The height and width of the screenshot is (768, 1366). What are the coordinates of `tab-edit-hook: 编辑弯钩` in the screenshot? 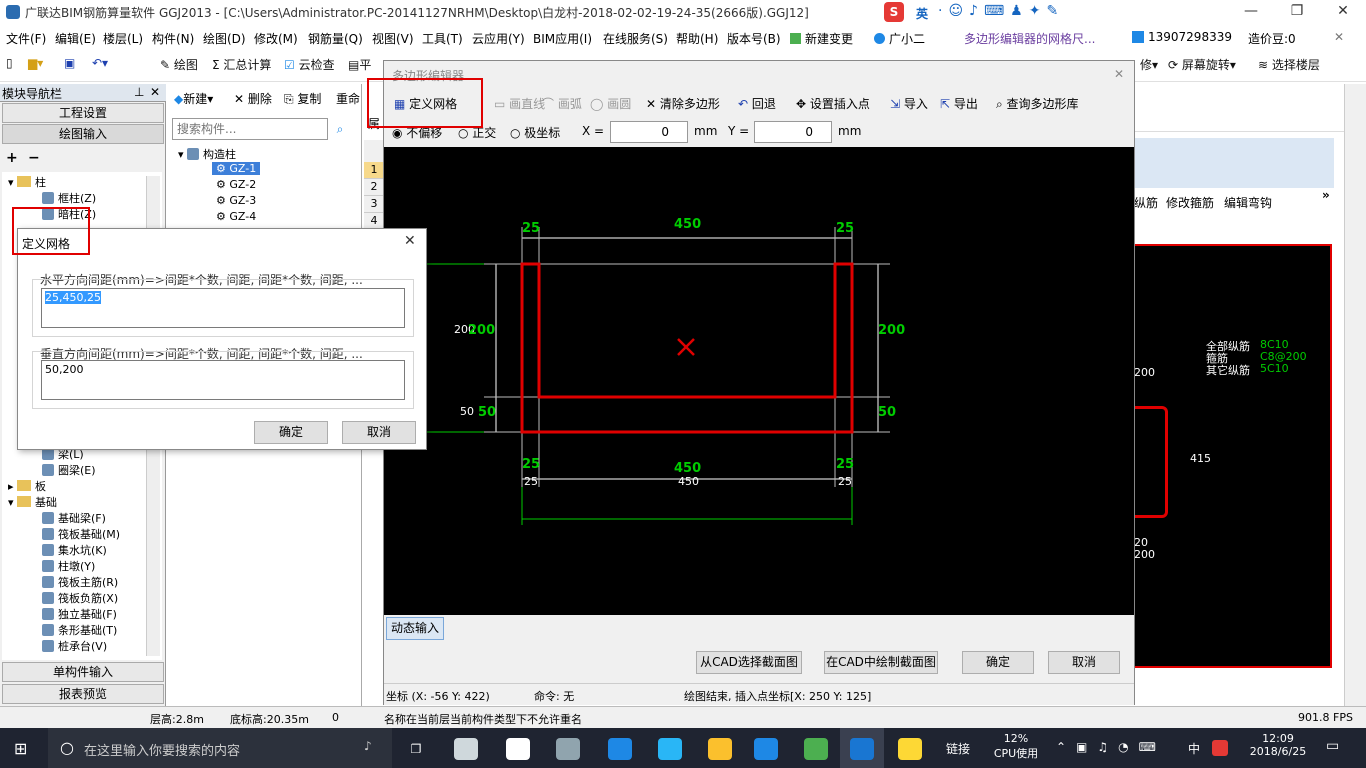 It's located at (1248, 202).